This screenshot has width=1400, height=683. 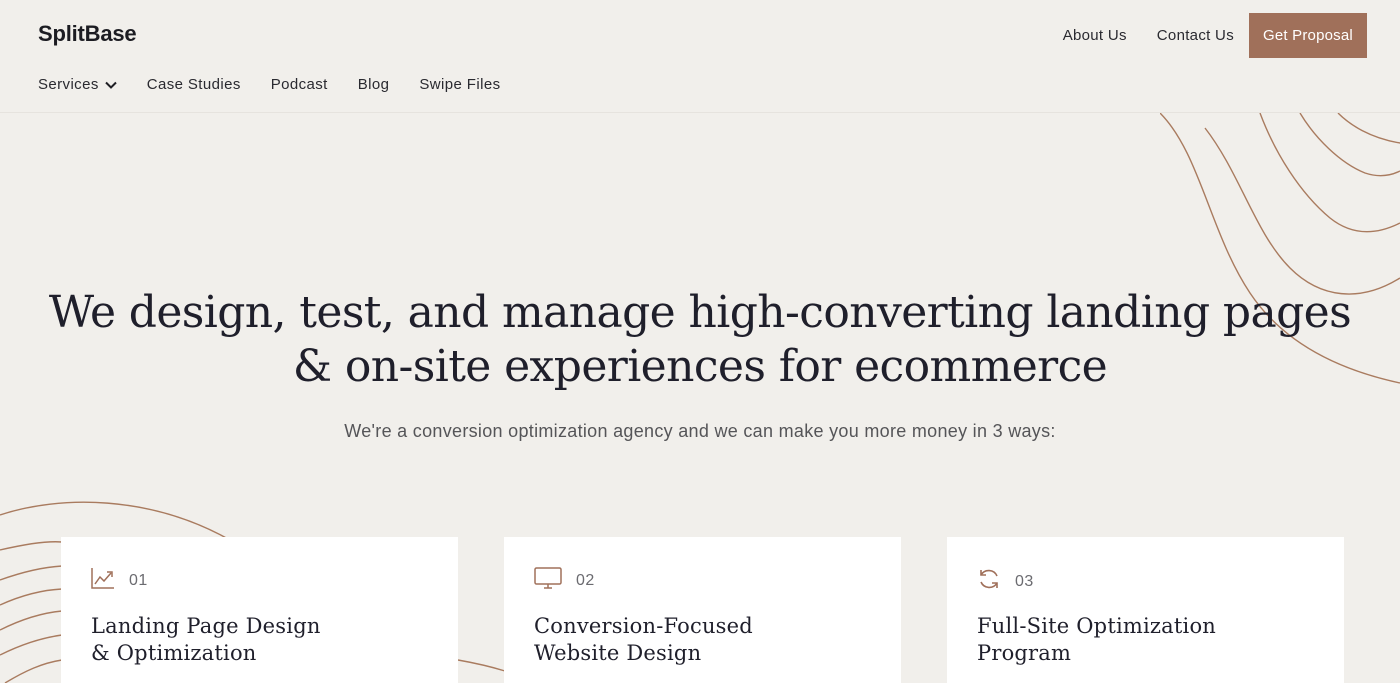 What do you see at coordinates (564, 580) in the screenshot?
I see `service-number-row: 02` at bounding box center [564, 580].